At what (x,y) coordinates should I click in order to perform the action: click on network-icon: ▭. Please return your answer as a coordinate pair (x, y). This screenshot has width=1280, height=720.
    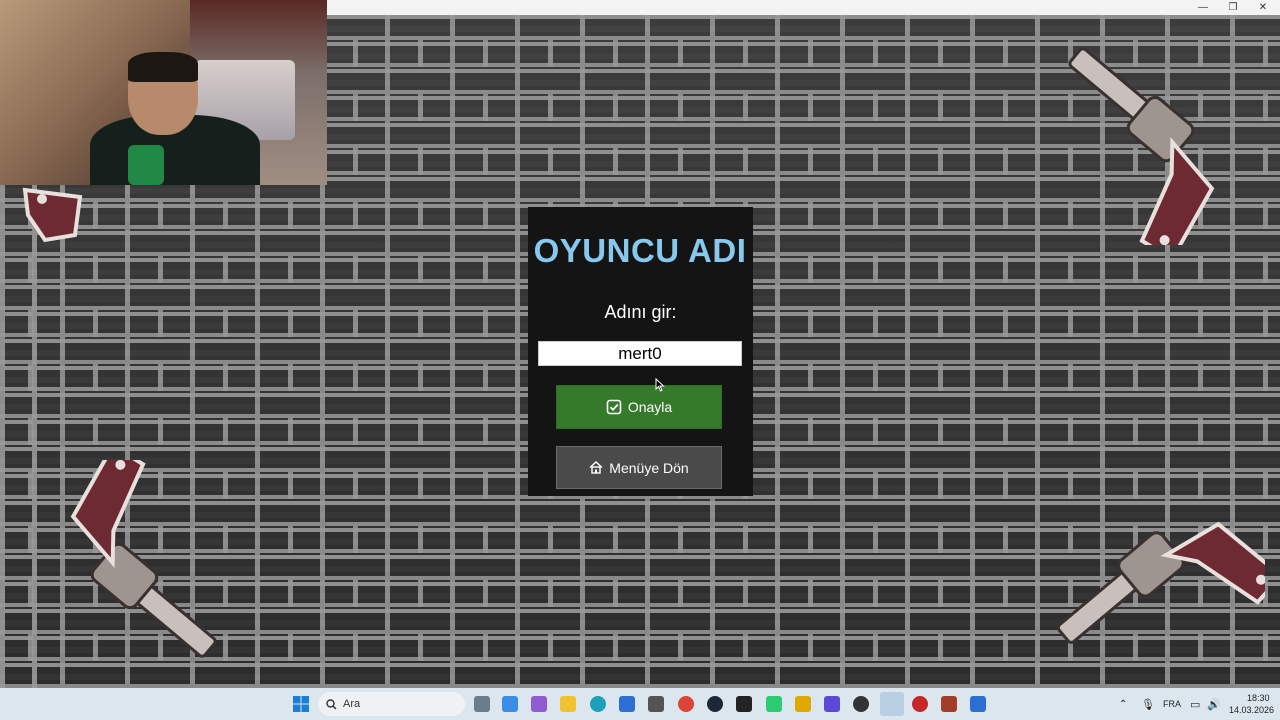
    Looking at the image, I should click on (1195, 704).